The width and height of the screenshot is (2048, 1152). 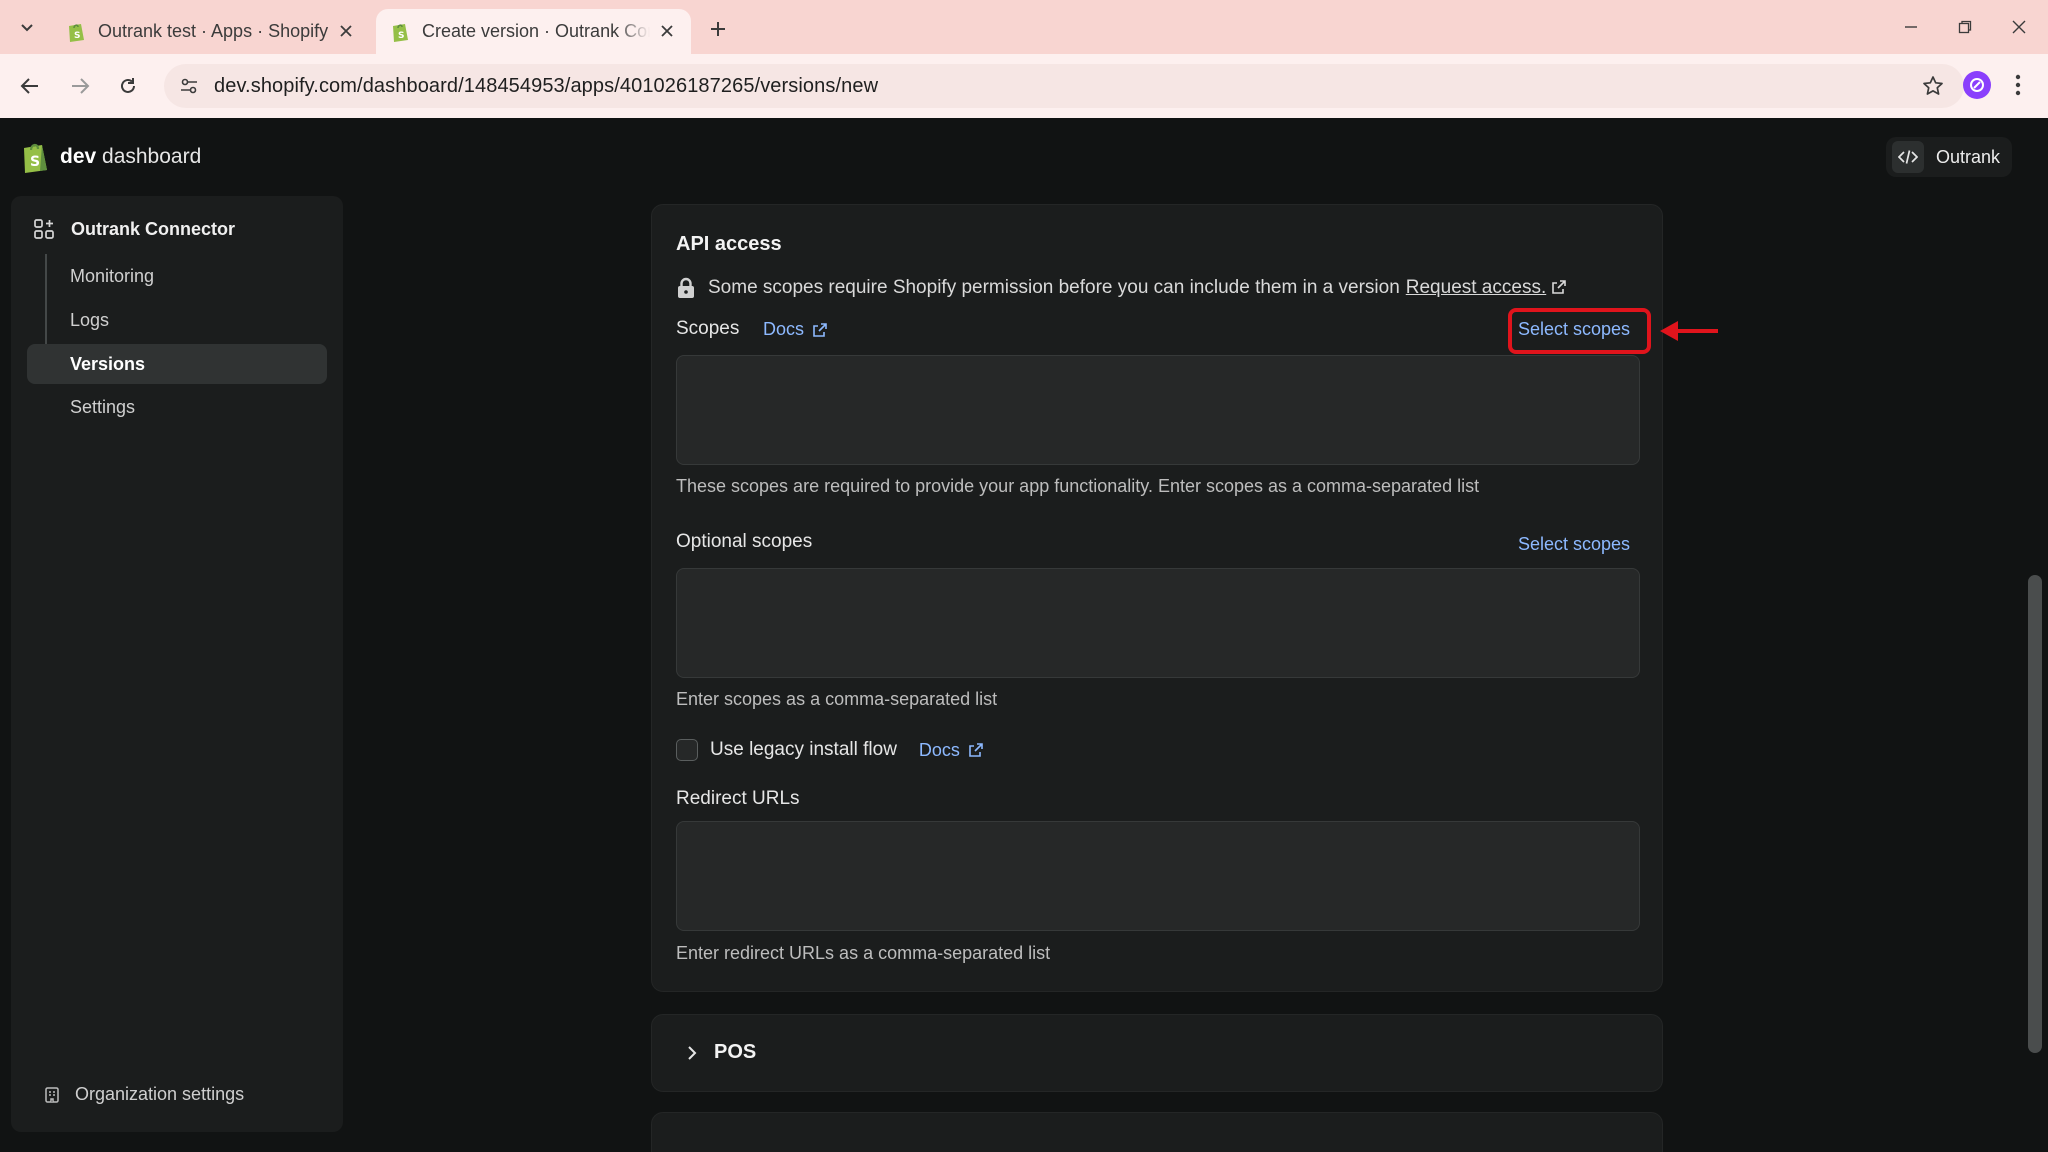 I want to click on sidebar-item-logs: Logs, so click(x=177, y=320).